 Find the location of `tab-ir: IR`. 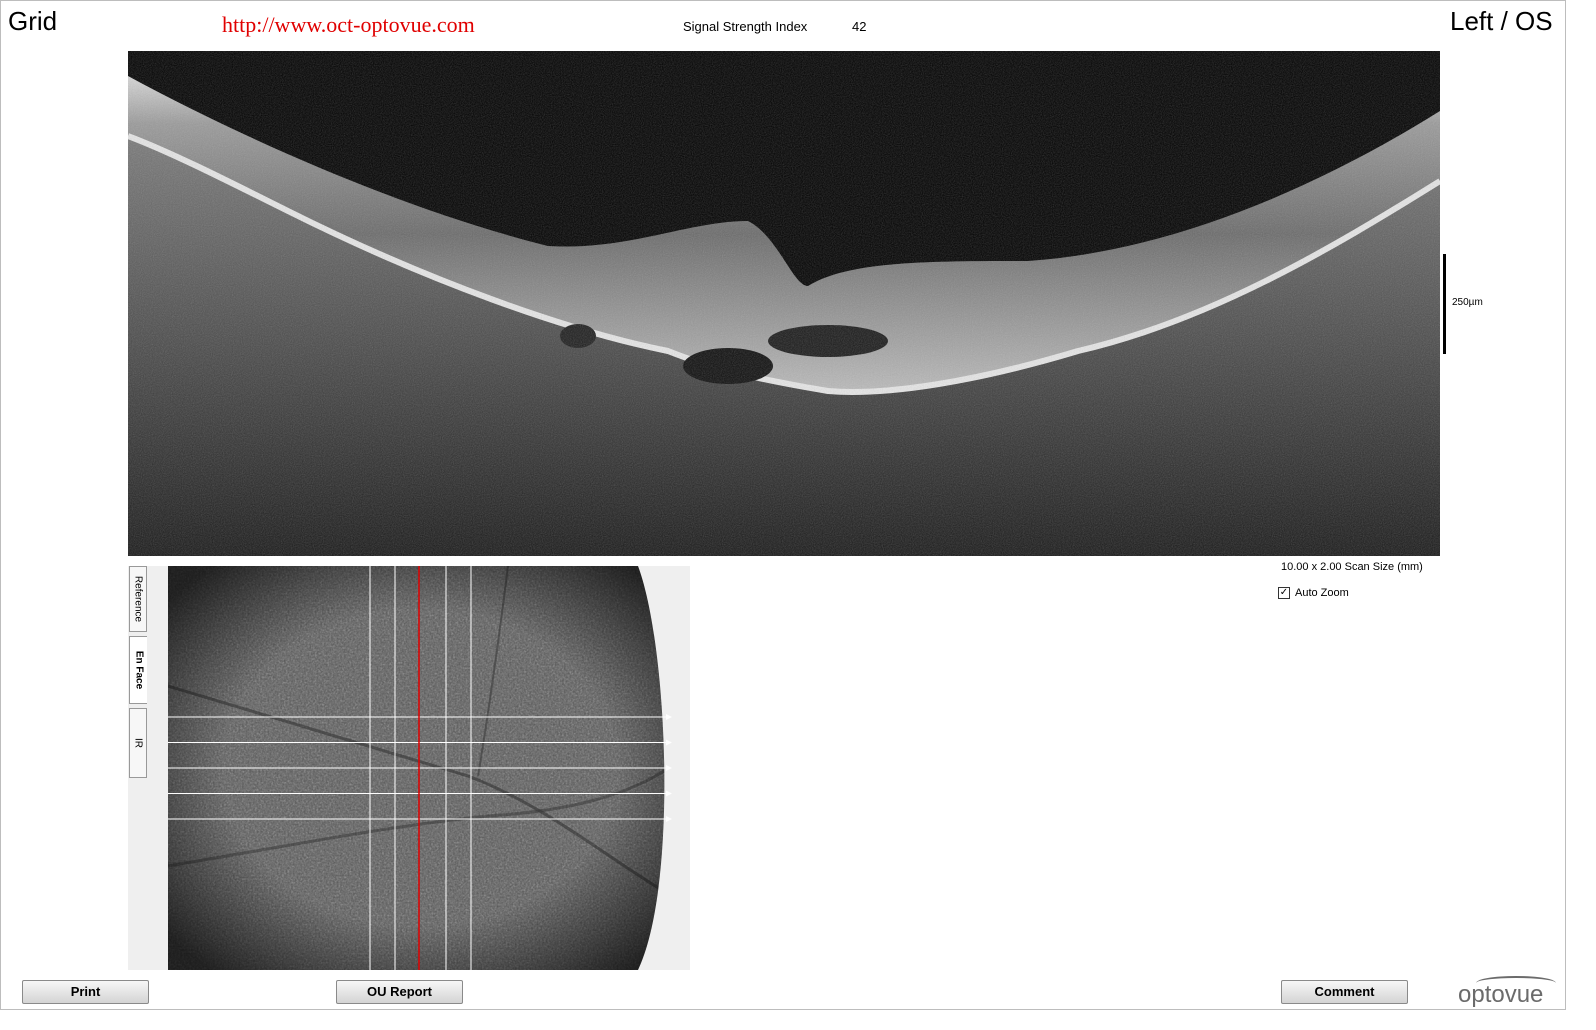

tab-ir: IR is located at coordinates (138, 743).